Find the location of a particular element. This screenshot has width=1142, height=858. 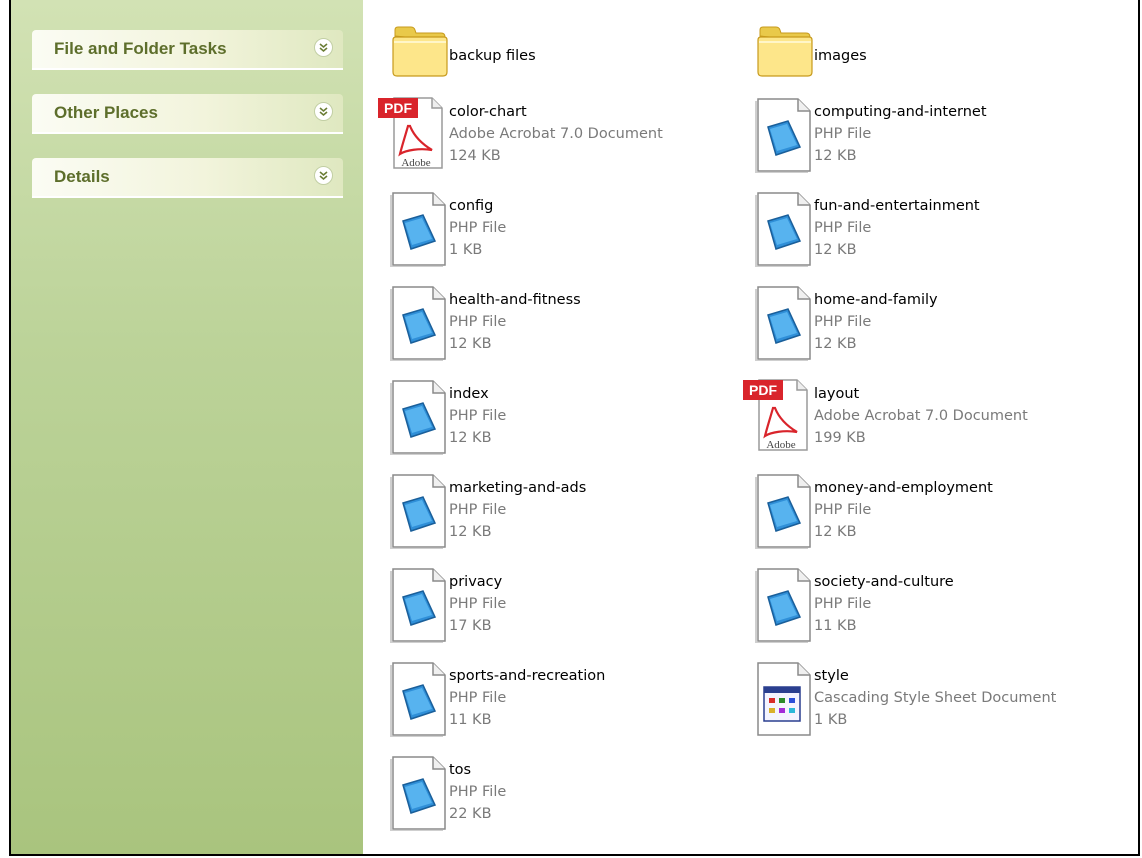

item-name: index is located at coordinates (469, 394).